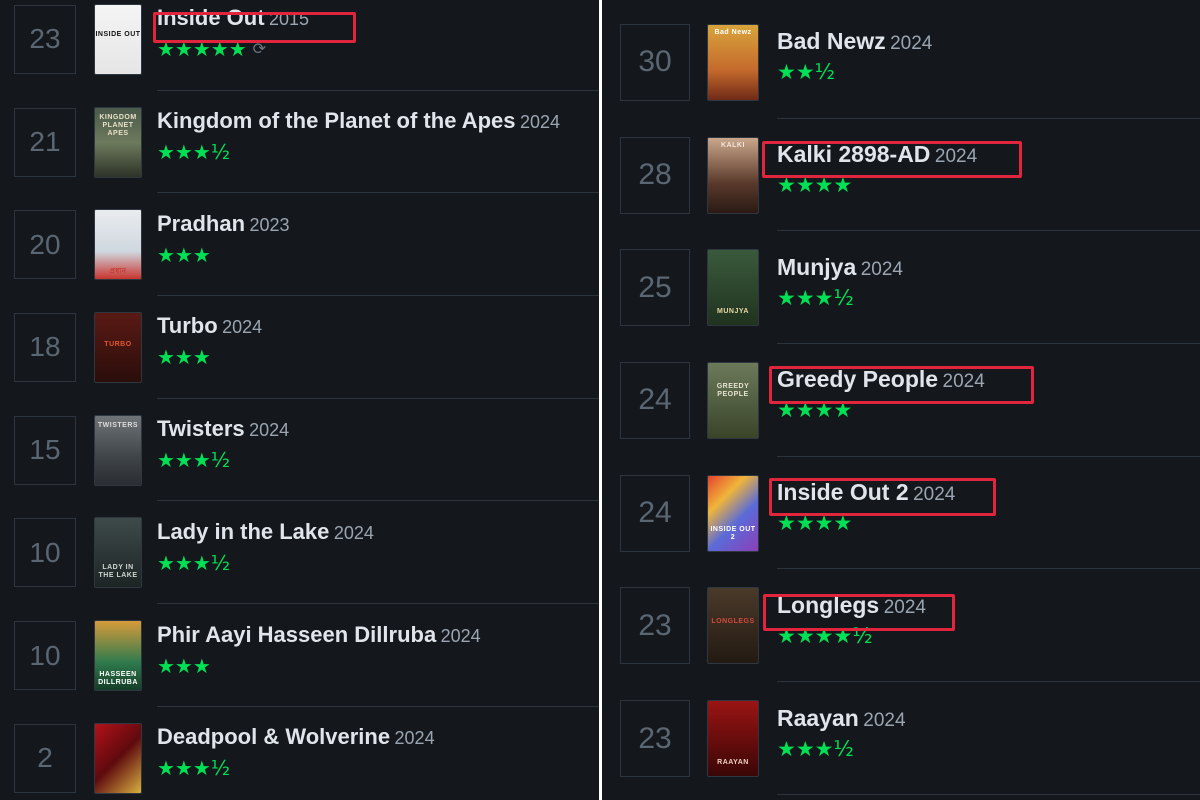 Image resolution: width=1200 pixels, height=800 pixels. What do you see at coordinates (733, 288) in the screenshot?
I see `film-poster: MUNJYA` at bounding box center [733, 288].